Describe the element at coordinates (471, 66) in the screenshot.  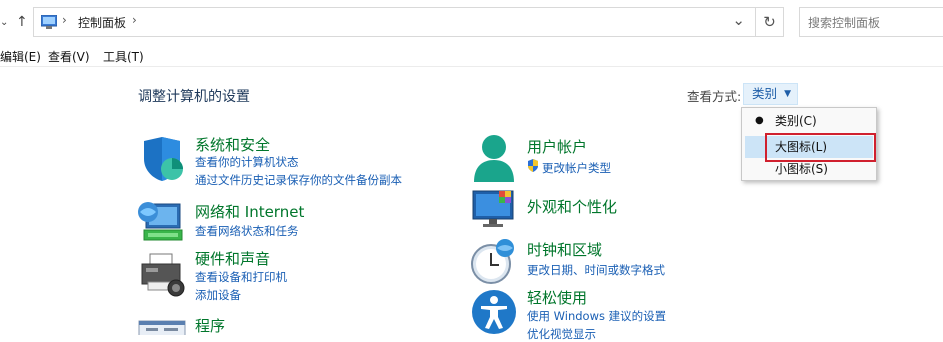
I see `menu-divider` at that location.